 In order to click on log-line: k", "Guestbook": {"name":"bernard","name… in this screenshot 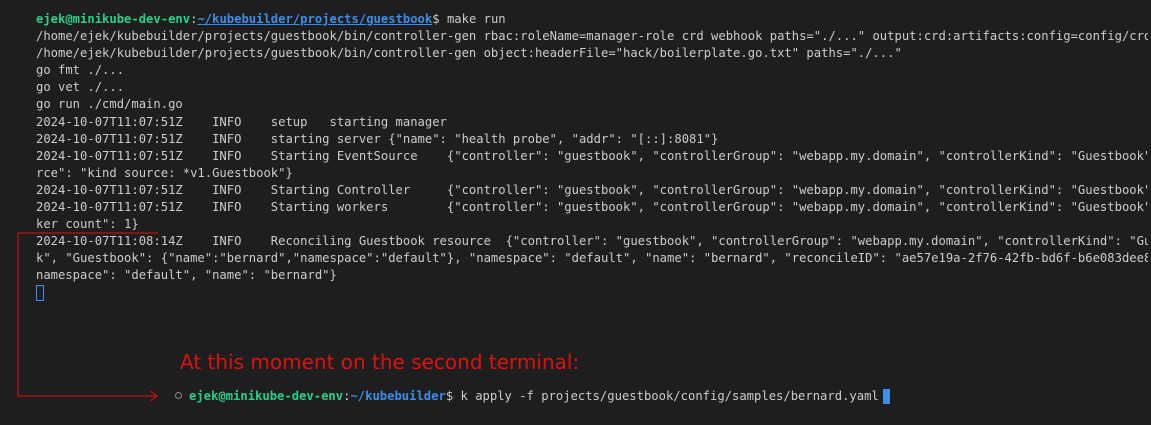, I will do `click(592, 258)`.